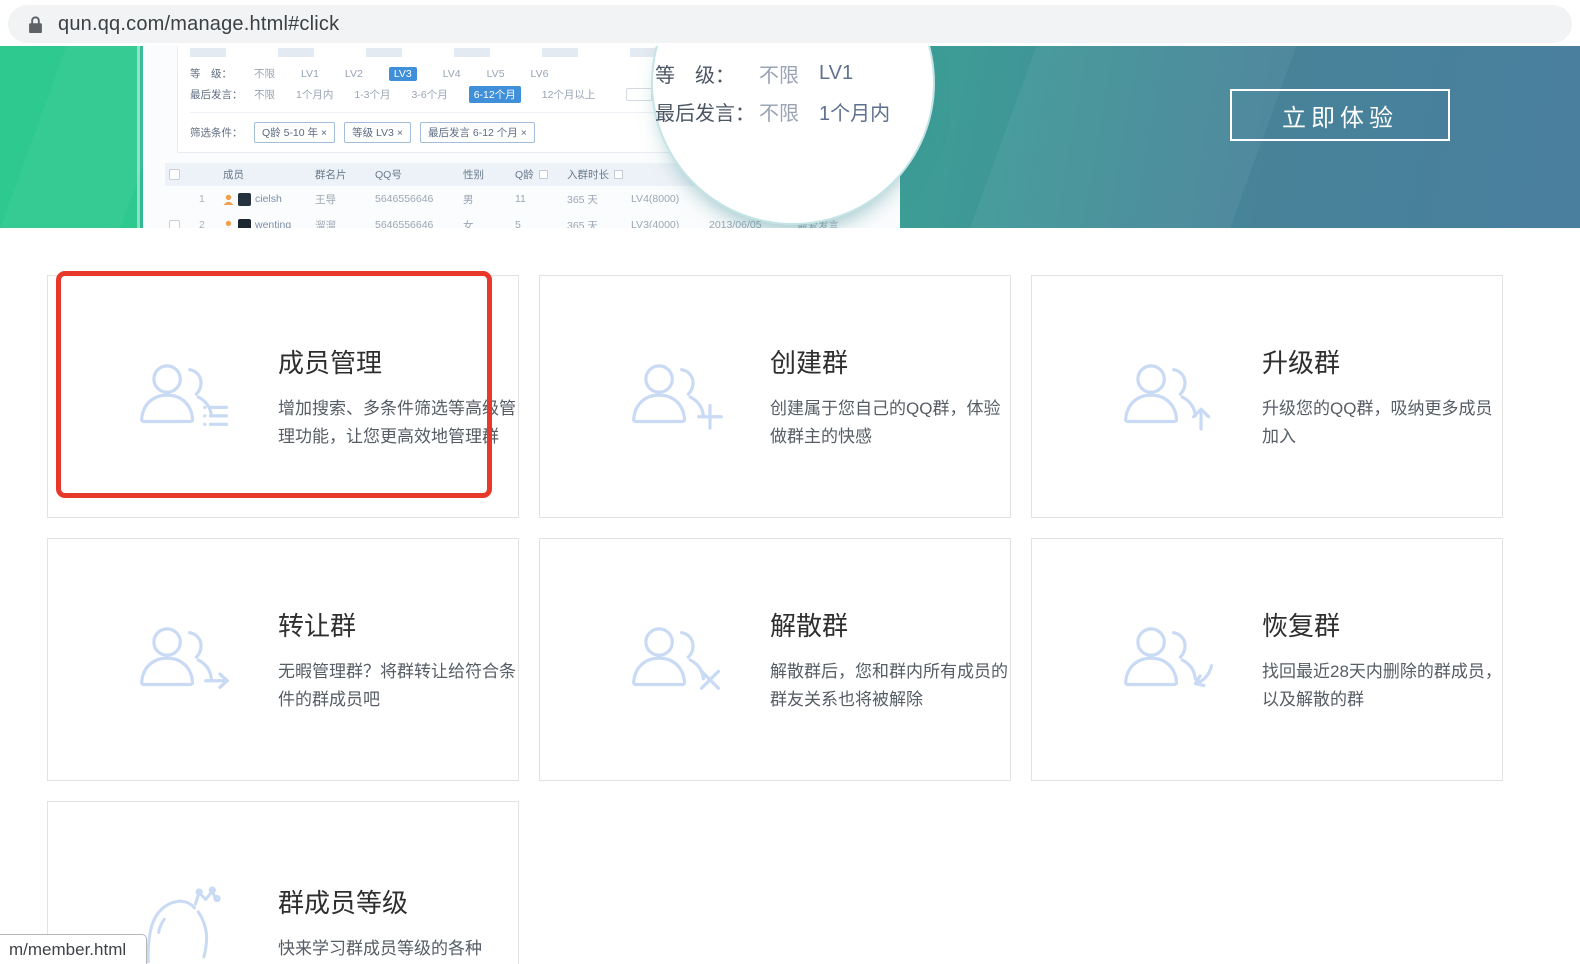  I want to click on card-transfer-group: 转让群 无暇管理群？将群转让给符合条件的群成员吧, so click(283, 659).